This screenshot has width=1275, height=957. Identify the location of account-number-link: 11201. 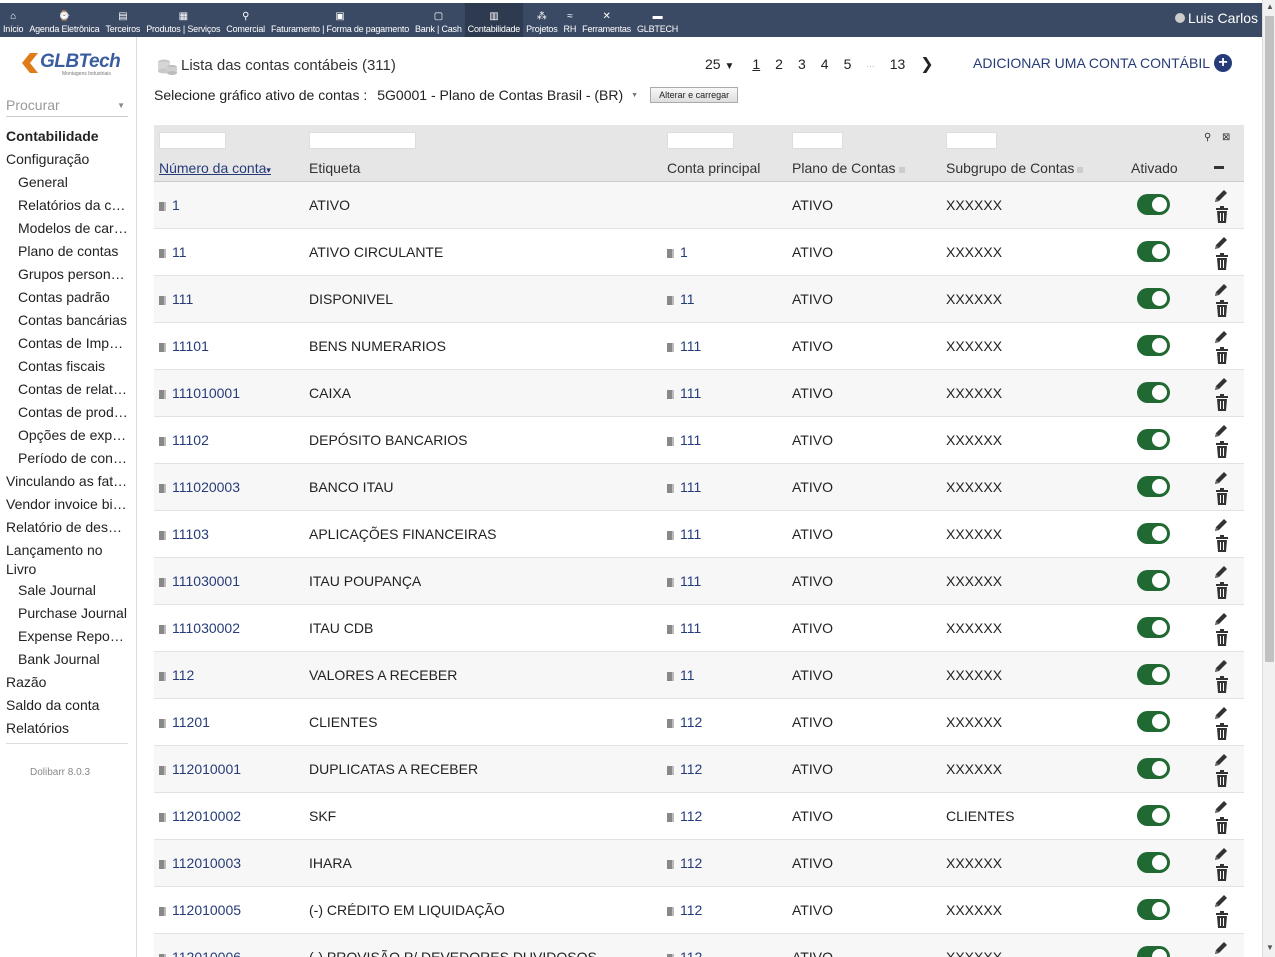
(184, 722).